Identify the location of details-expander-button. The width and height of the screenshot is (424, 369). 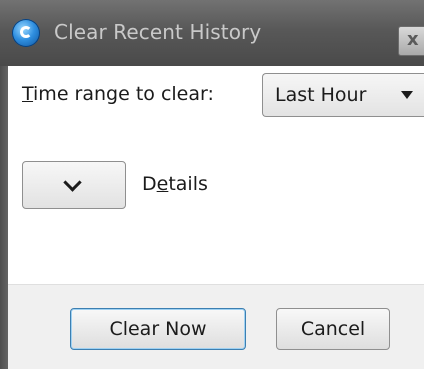
(74, 185).